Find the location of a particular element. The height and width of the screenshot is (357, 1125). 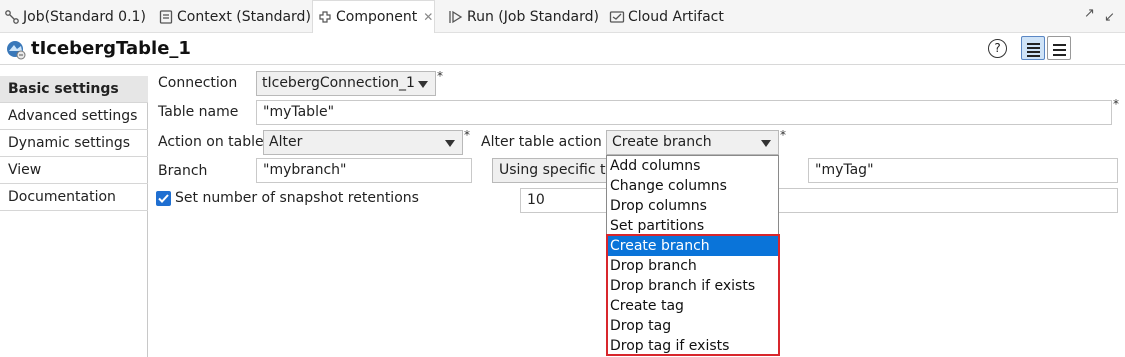

table-name-input: "myTable" is located at coordinates (684, 112).